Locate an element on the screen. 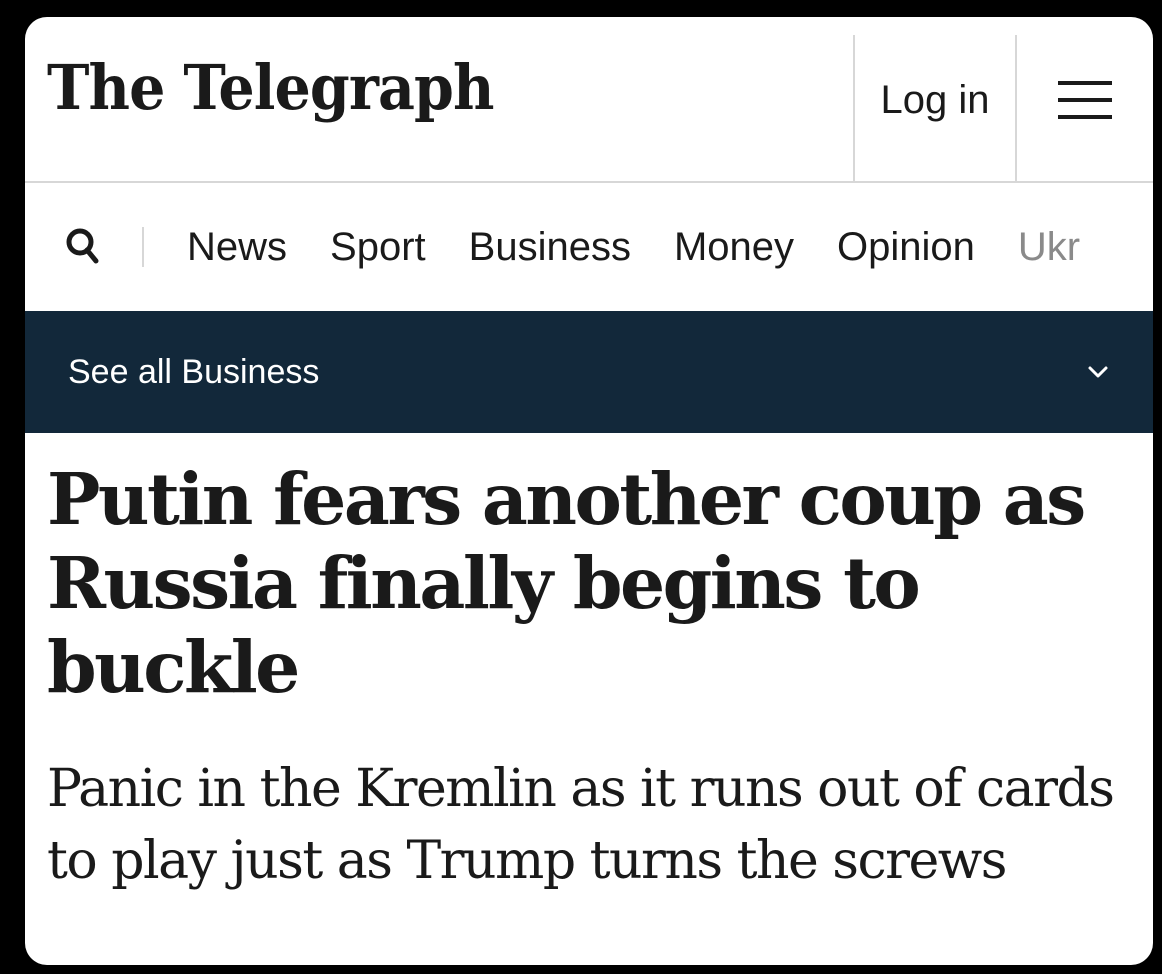  section-bar-label: See all Business is located at coordinates (194, 371).